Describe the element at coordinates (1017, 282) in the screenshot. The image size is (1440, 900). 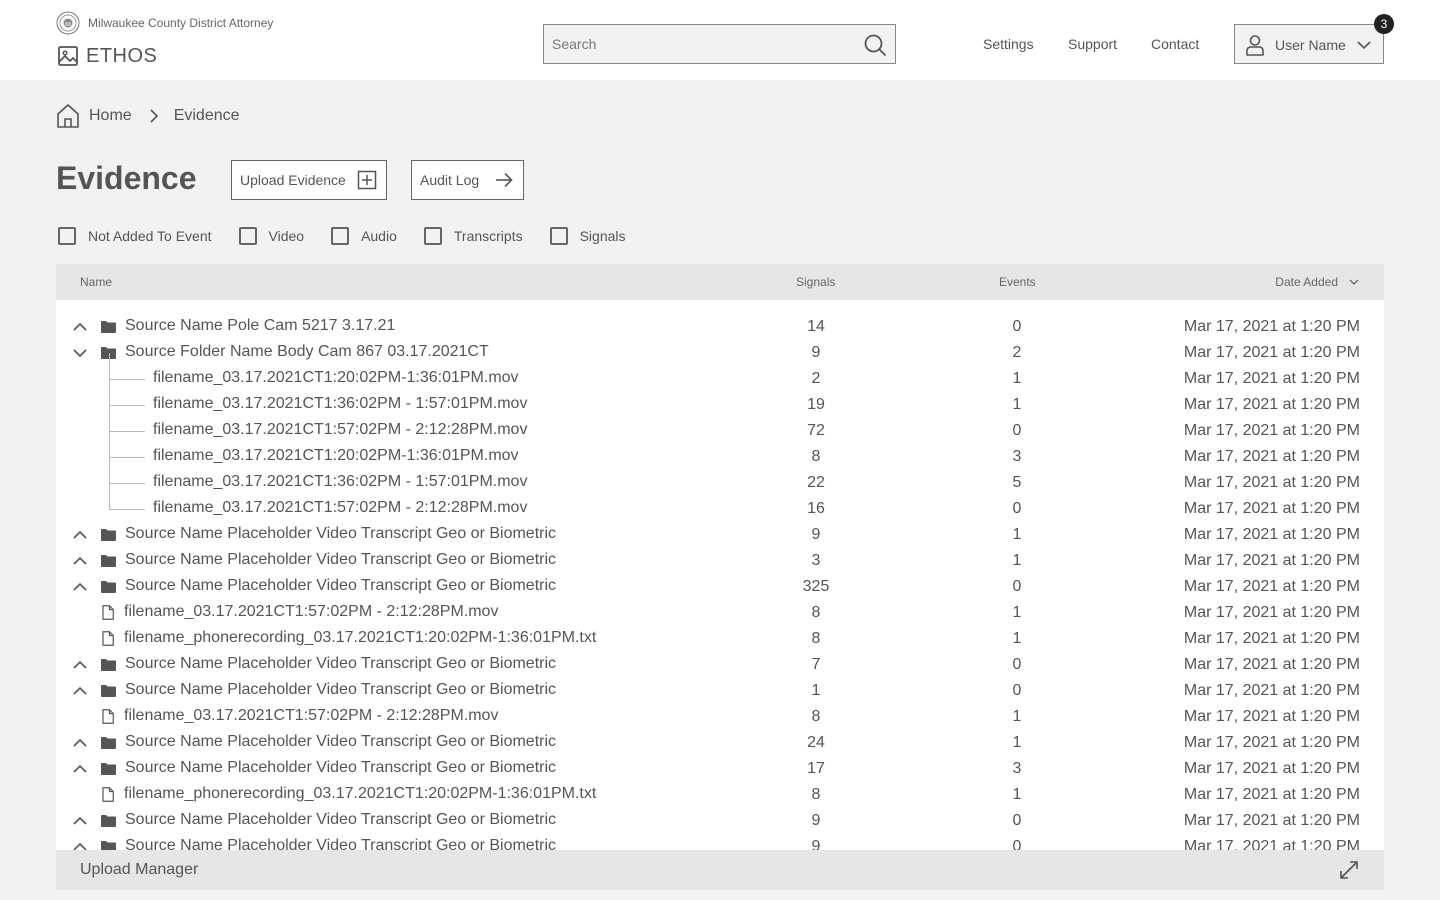
I see `column-header-events: Events` at that location.